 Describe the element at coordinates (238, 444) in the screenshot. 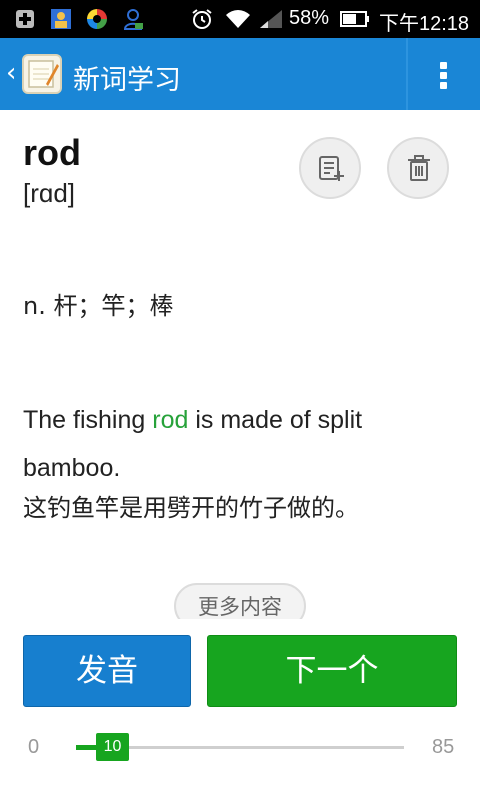

I see `example-sentence: The fishing rod is made of split bamboo.` at that location.